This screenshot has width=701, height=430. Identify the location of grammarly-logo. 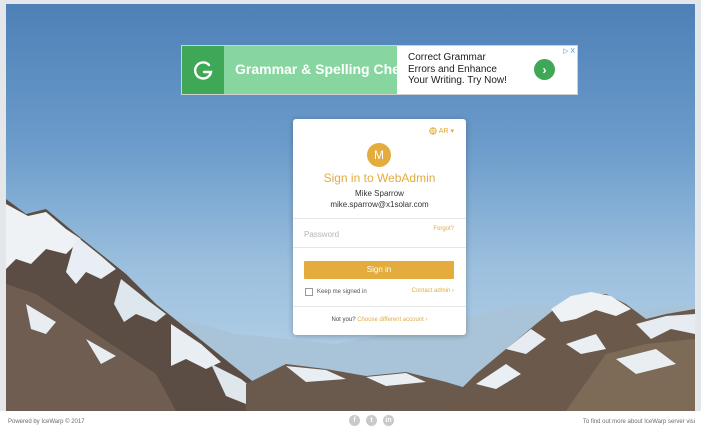
(203, 70).